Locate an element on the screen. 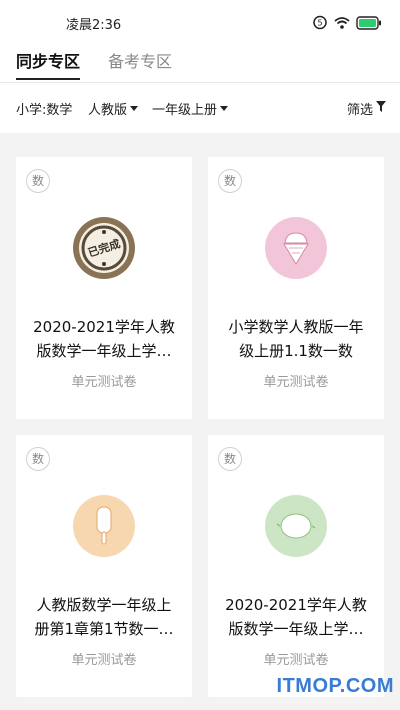 Image resolution: width=400 pixels, height=710 pixels. site-watermark: ITMOP.COM is located at coordinates (335, 686).